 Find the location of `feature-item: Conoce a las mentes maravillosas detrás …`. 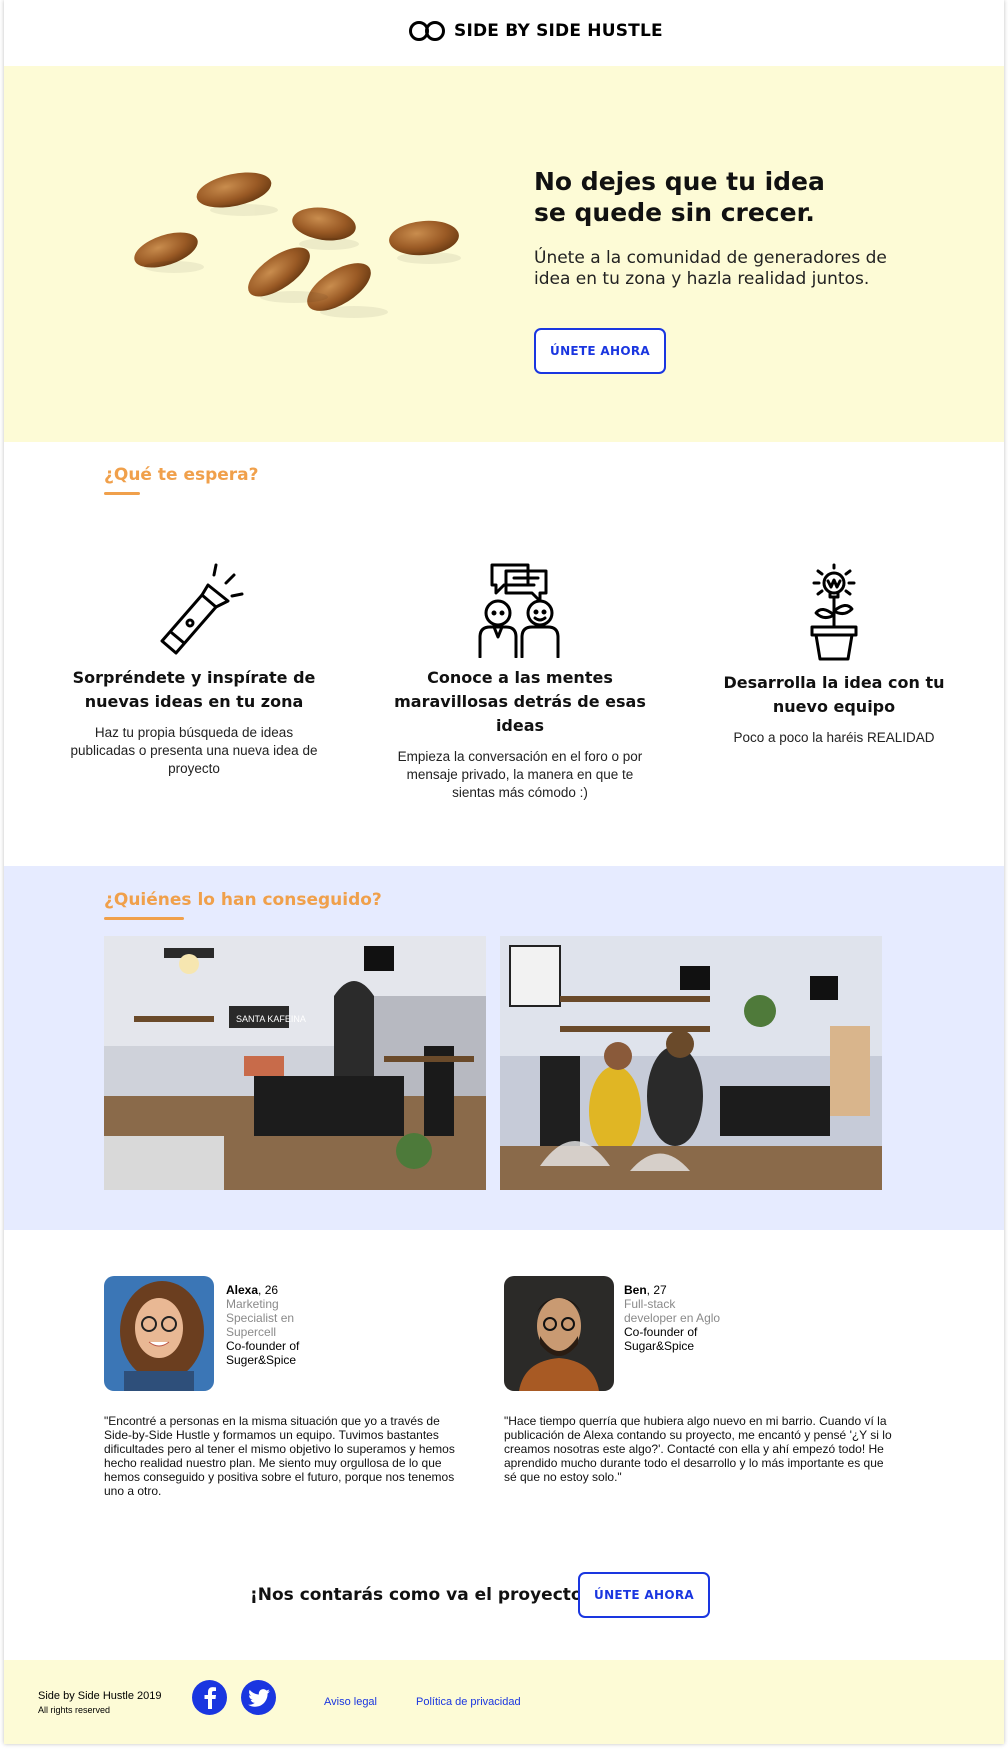

feature-item: Conoce a las mentes maravillosas detrás … is located at coordinates (520, 682).